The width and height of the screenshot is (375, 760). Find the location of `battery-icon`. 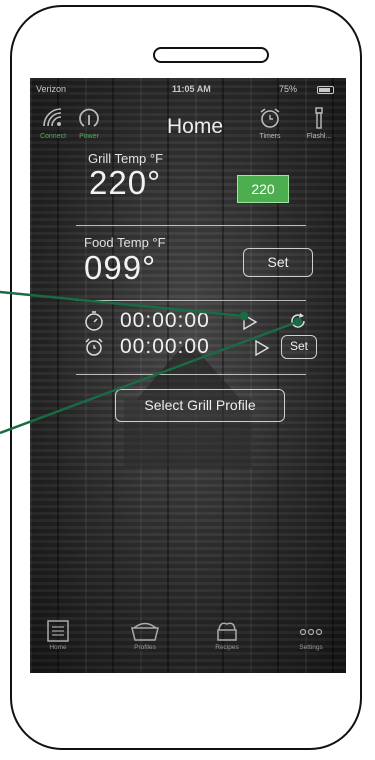

battery-icon is located at coordinates (325, 90).